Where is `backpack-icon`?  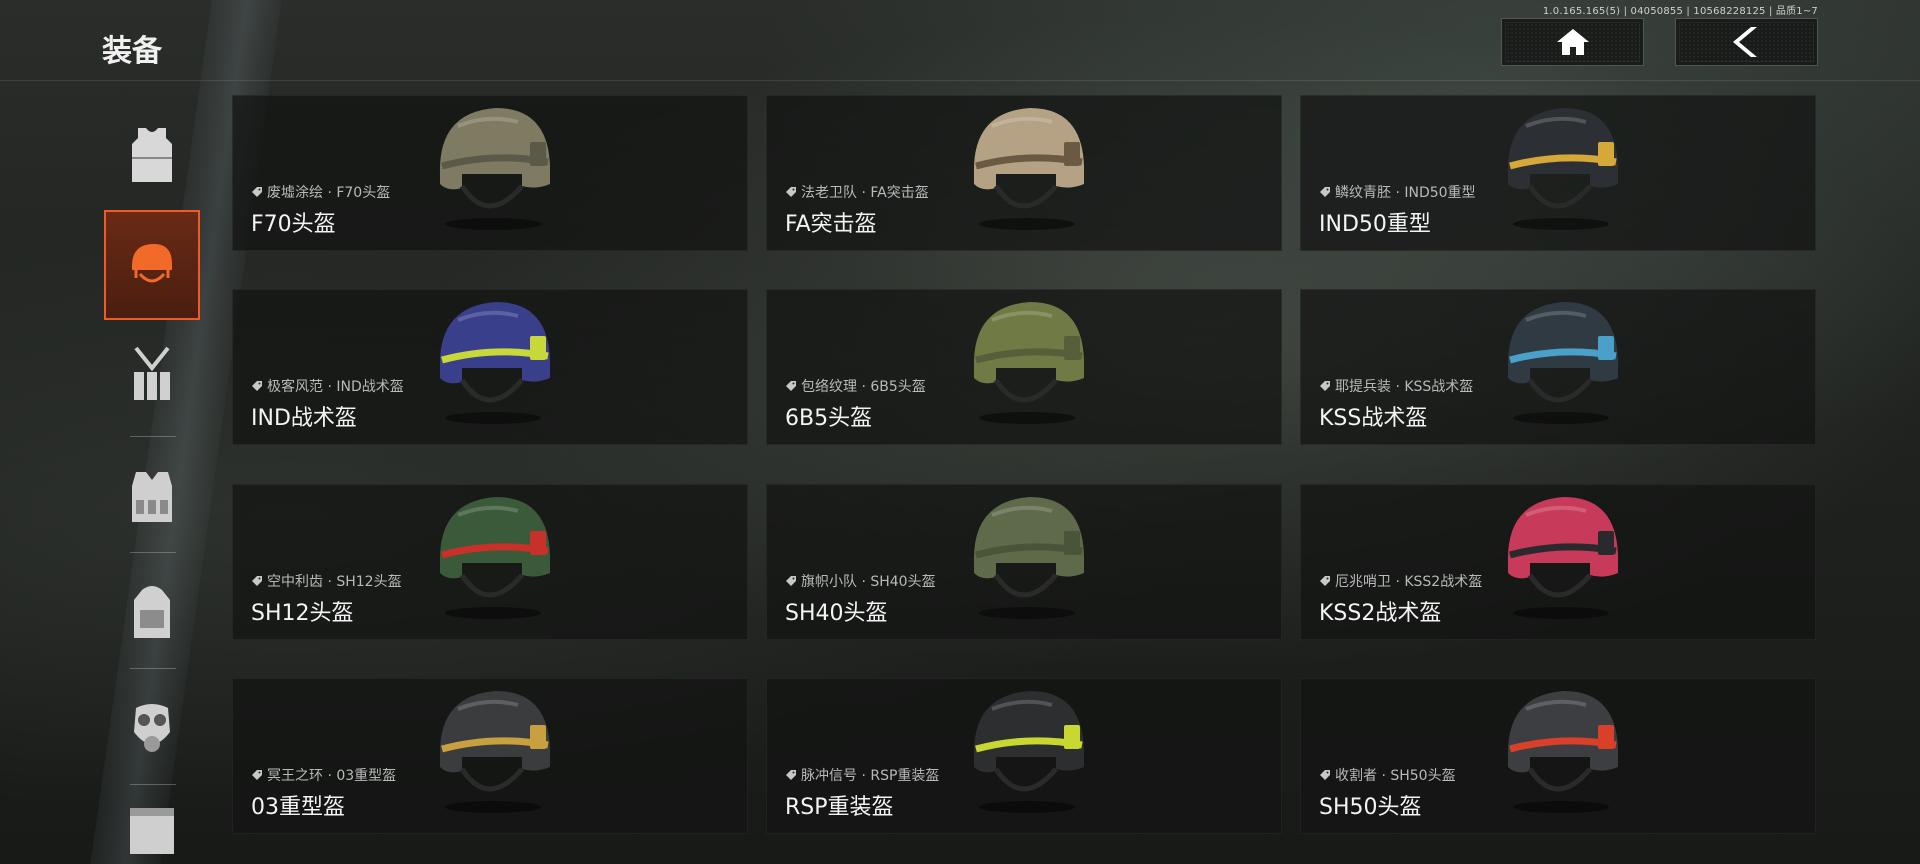 backpack-icon is located at coordinates (152, 612).